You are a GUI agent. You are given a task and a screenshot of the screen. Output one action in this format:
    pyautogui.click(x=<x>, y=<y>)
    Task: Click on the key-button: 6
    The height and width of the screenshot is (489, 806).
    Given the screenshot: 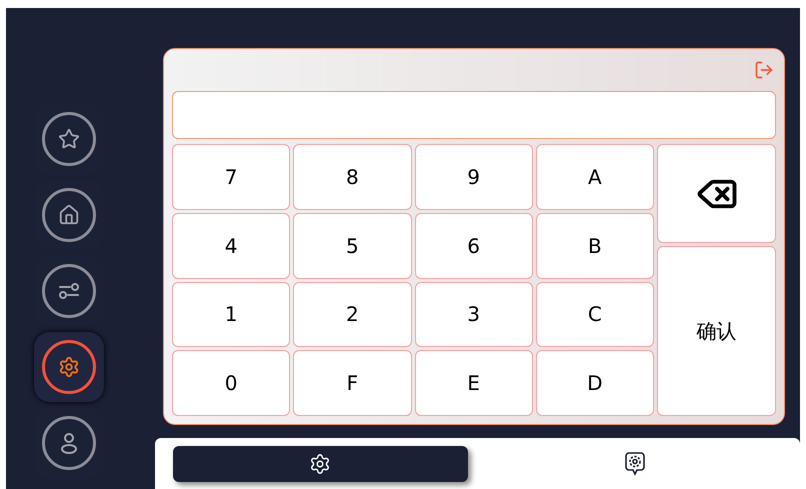 What is the action you would take?
    pyautogui.click(x=473, y=245)
    